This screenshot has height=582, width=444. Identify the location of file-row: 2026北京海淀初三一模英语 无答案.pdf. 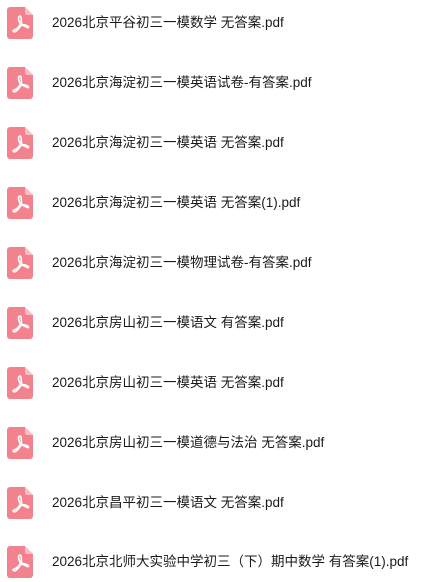
(222, 143).